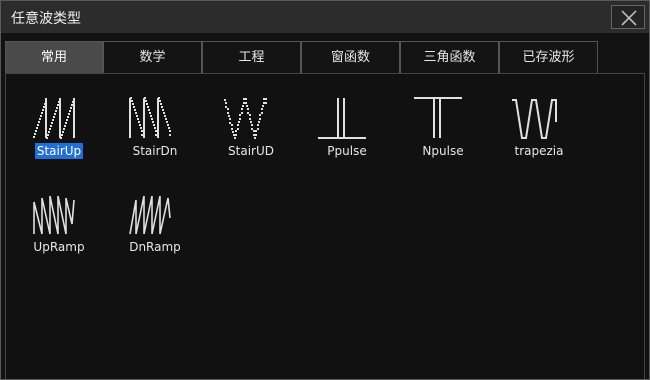 This screenshot has height=380, width=650. What do you see at coordinates (325, 17) in the screenshot?
I see `dialog-titlebar: 任意波类型` at bounding box center [325, 17].